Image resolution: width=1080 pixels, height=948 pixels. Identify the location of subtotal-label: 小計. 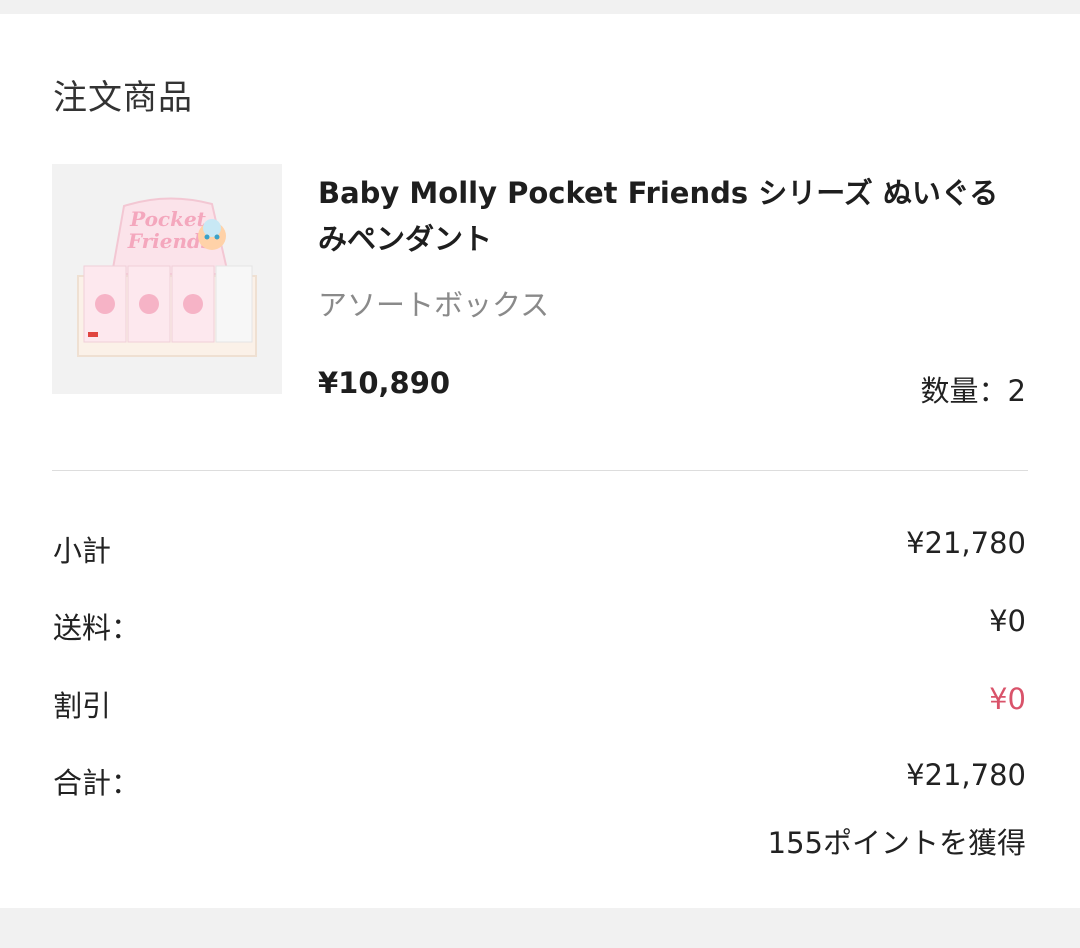
(82, 551).